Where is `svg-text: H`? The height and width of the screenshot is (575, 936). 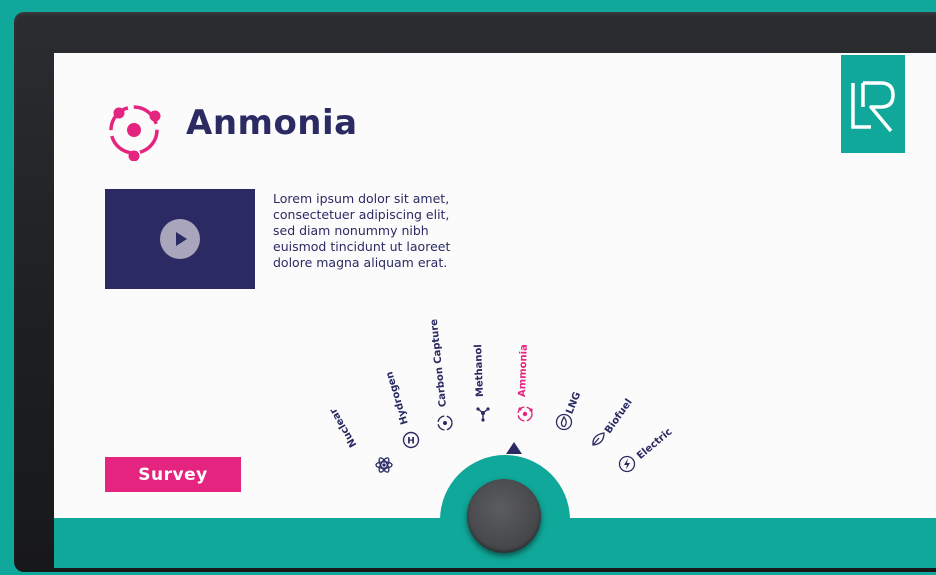 svg-text: H is located at coordinates (411, 442).